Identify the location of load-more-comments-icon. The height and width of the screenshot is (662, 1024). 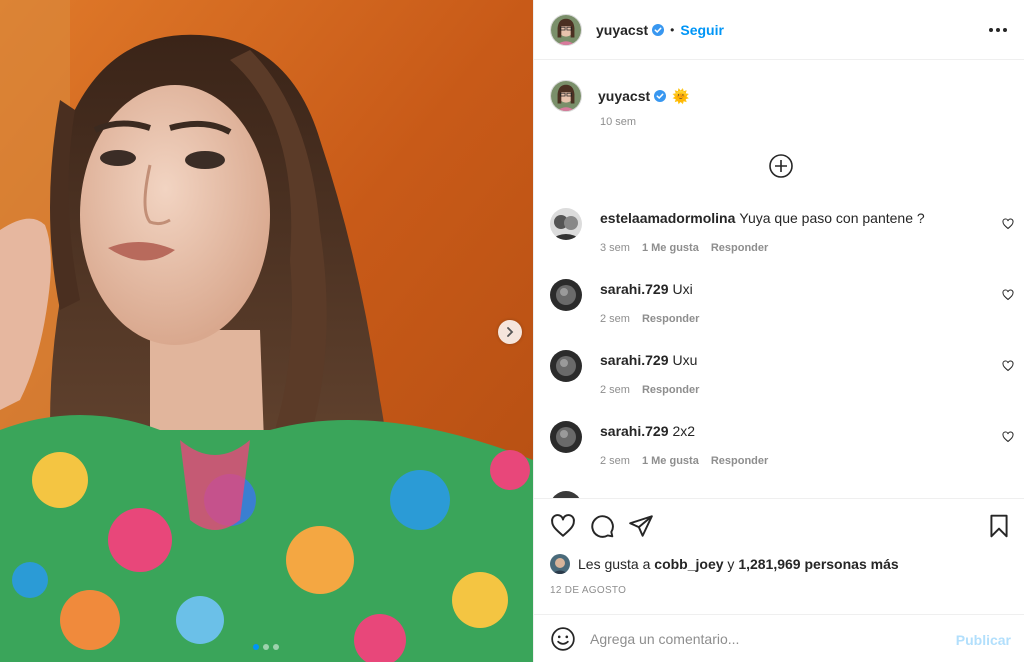
(781, 166).